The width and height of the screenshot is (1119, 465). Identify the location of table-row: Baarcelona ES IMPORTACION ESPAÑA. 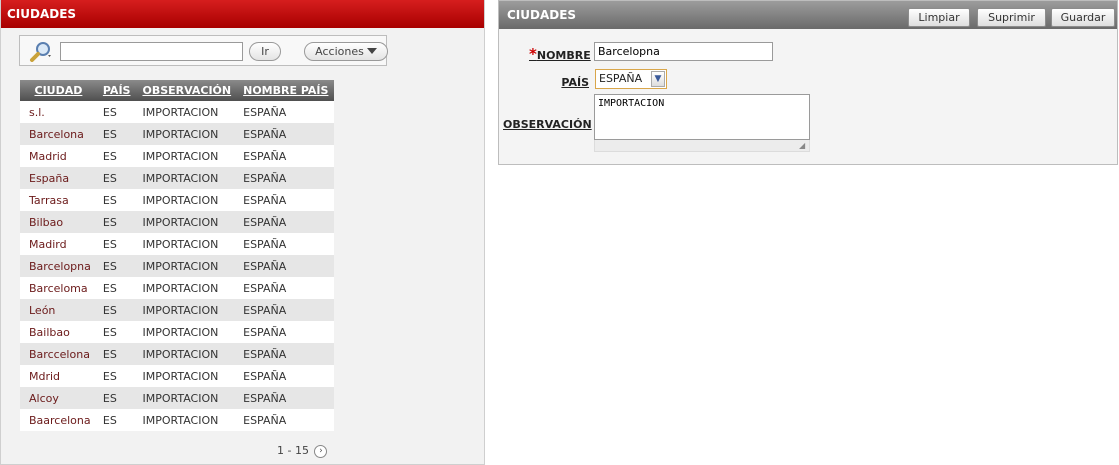
(177, 420).